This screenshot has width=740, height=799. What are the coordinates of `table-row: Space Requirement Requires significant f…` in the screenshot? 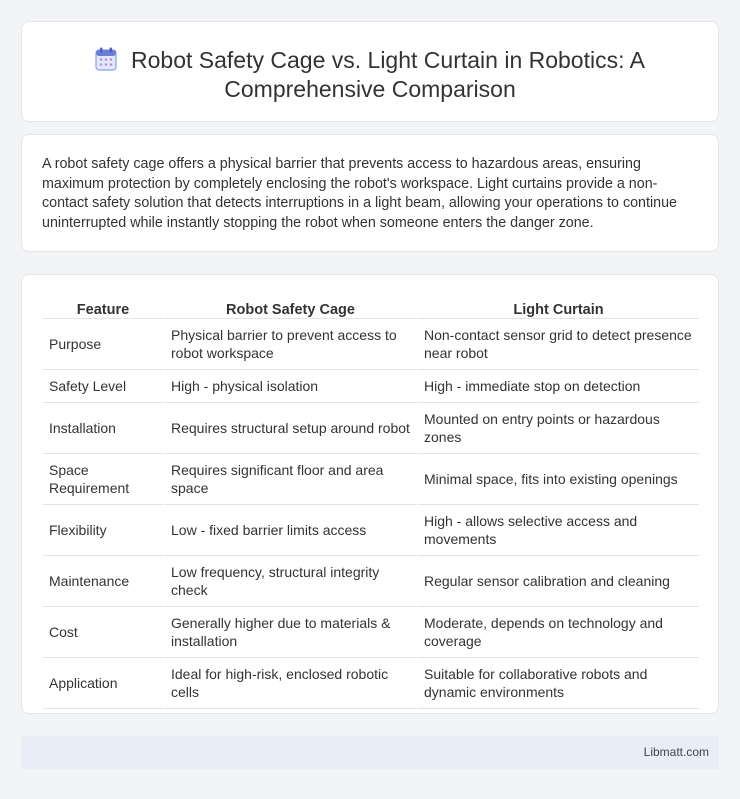 It's located at (371, 479).